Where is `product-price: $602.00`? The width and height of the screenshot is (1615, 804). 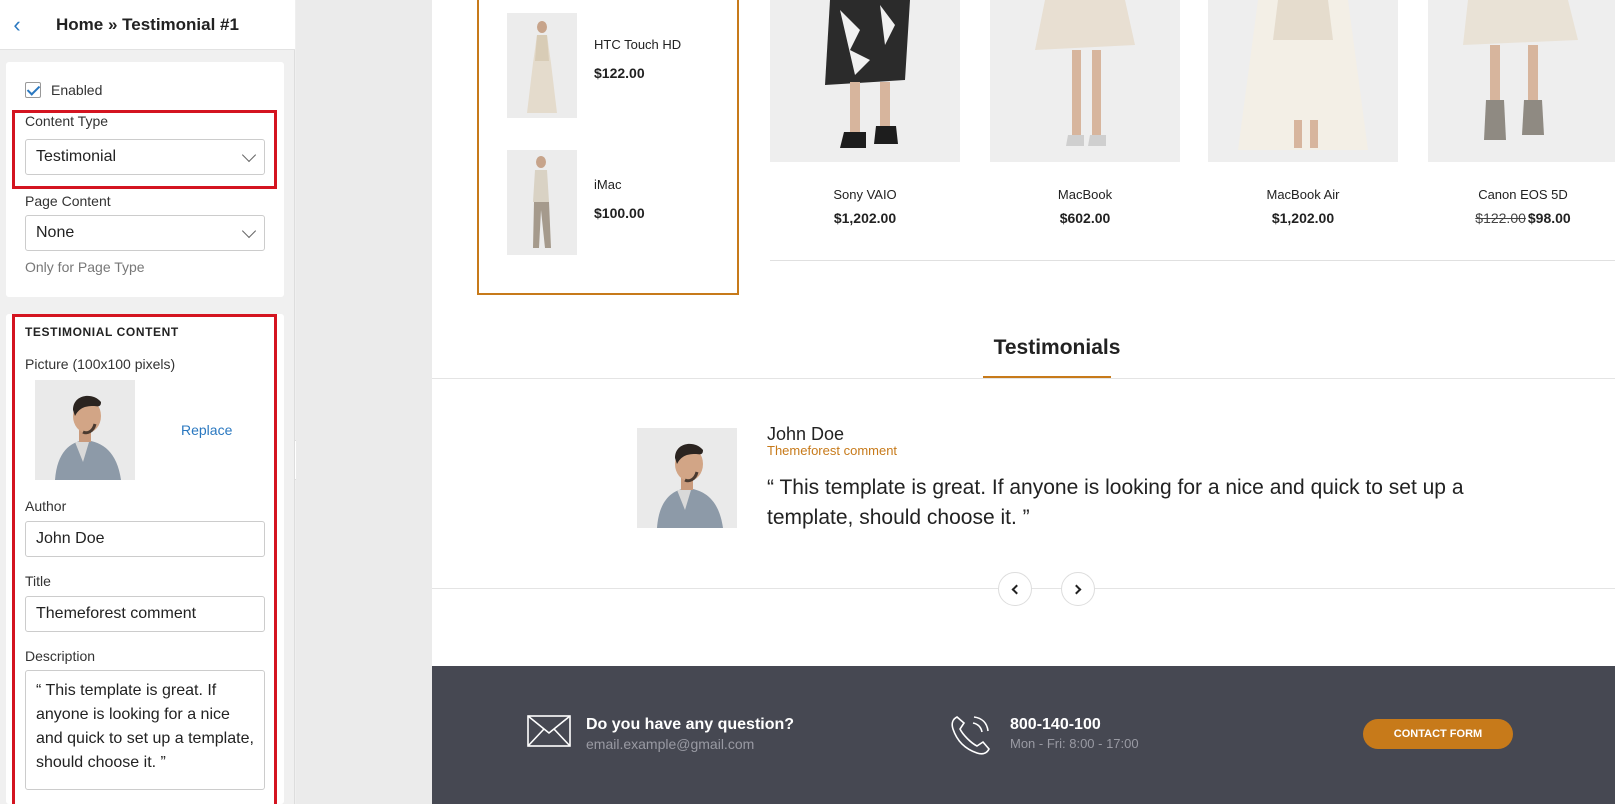
product-price: $602.00 is located at coordinates (1085, 218).